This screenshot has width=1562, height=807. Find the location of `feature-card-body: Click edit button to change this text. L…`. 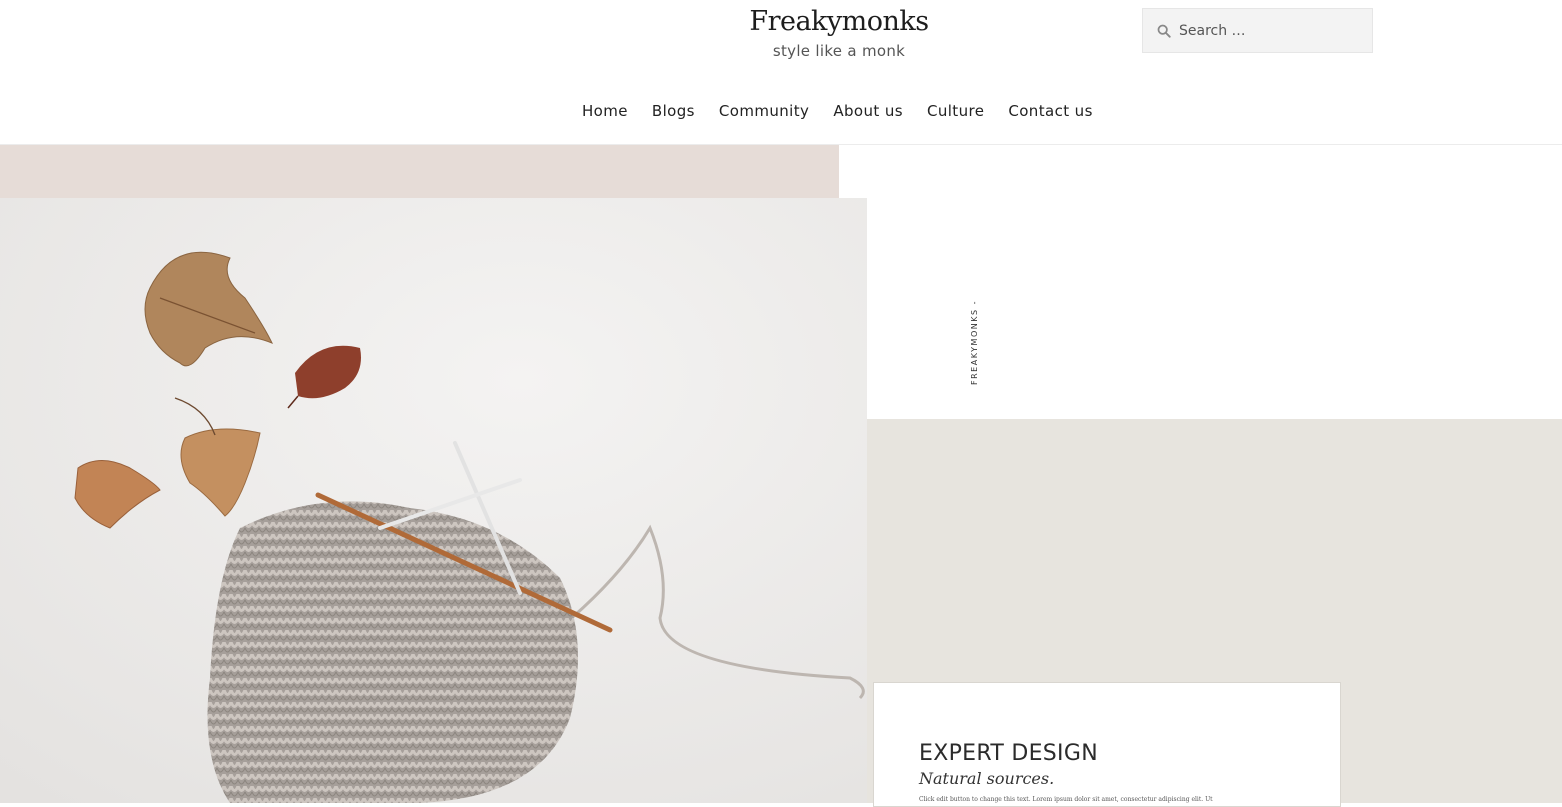

feature-card-body: Click edit button to change this text. L… is located at coordinates (1066, 799).